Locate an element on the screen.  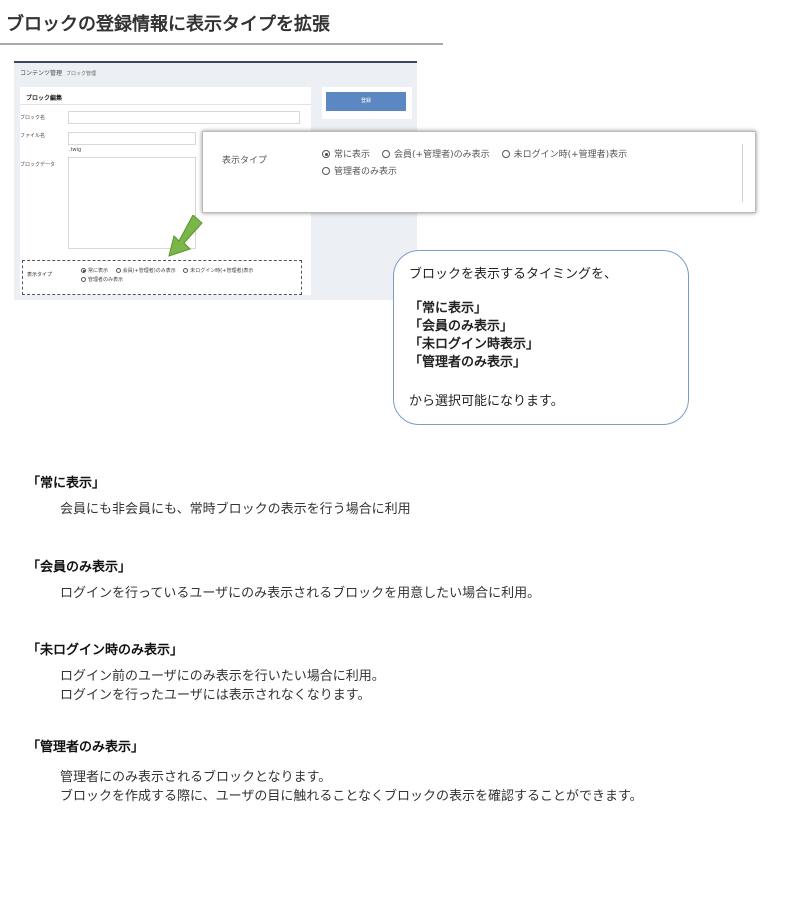
green-arrow-icon is located at coordinates (185, 236).